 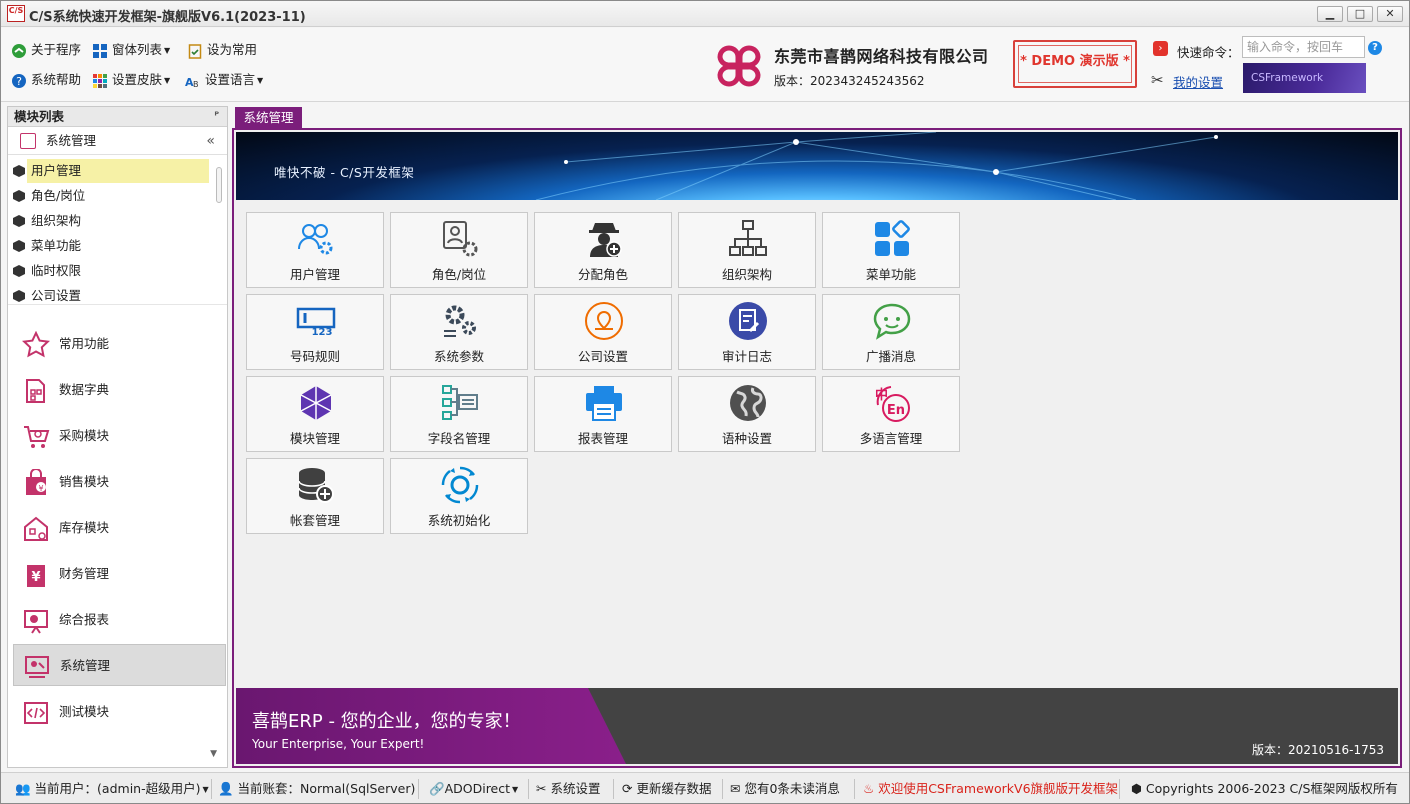 I want to click on module-tree: 用户管理 角色/岗位 组织架构 菜单功能 临时权限 公司设置, so click(x=117, y=230).